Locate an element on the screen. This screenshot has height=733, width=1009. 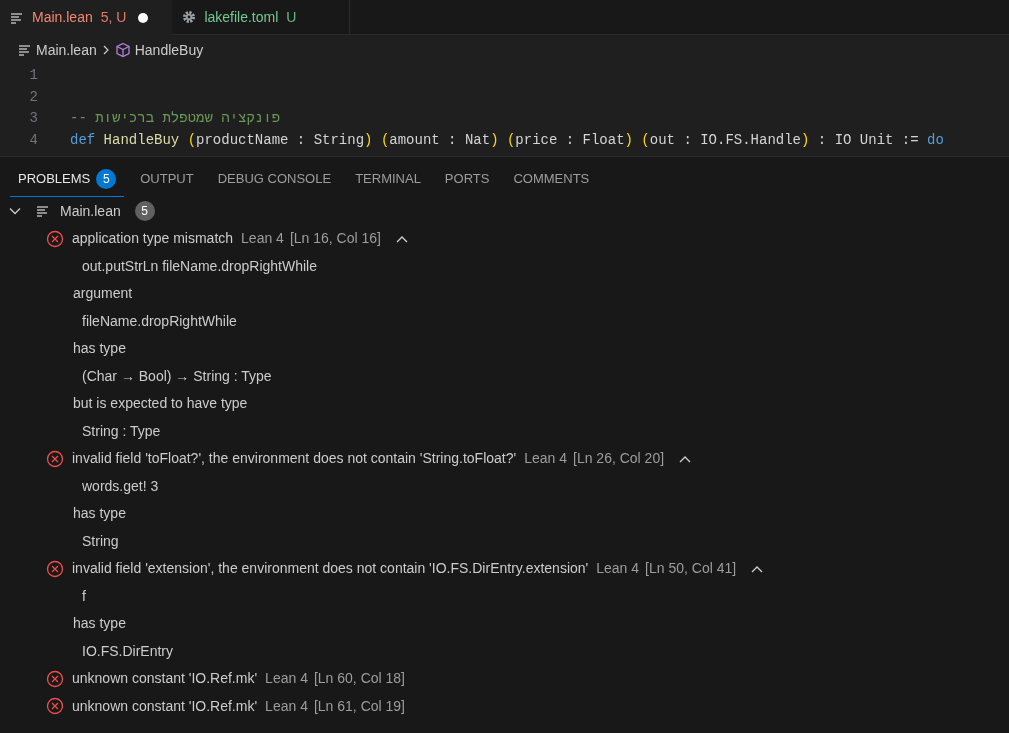
code-line: -- פונקציה שמטפלת ברכישות is located at coordinates (175, 119).